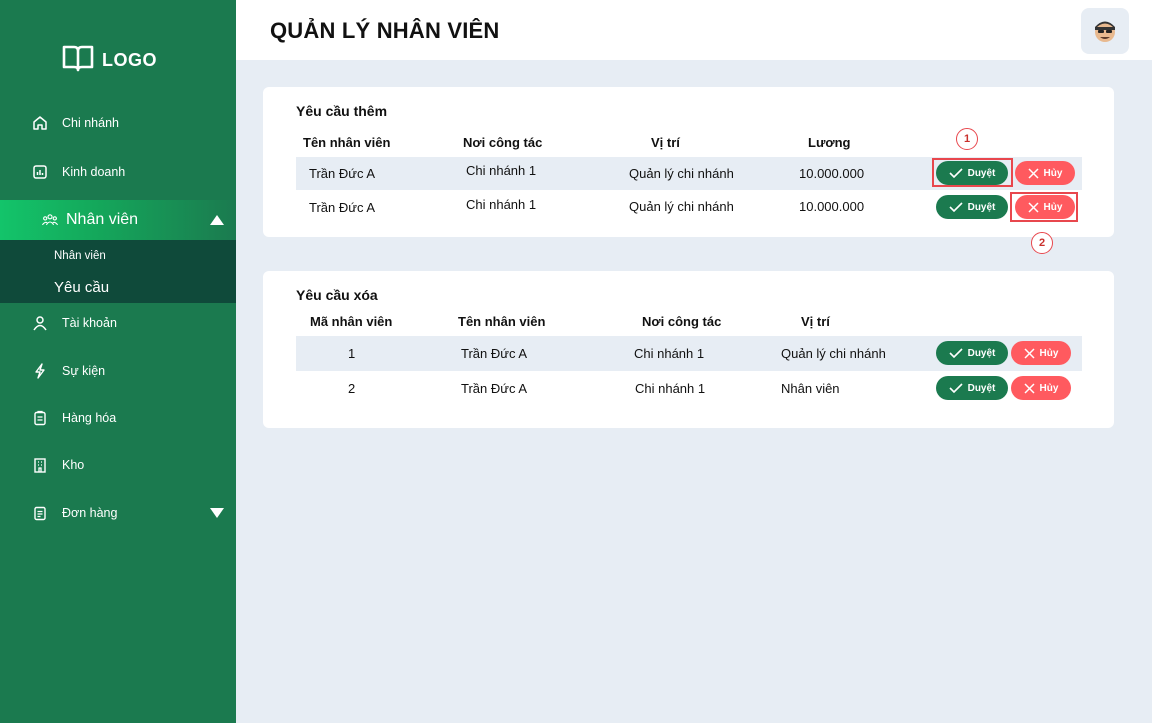 The height and width of the screenshot is (723, 1152). I want to click on delete-requests-title: Yêu cầu xóa, so click(337, 295).